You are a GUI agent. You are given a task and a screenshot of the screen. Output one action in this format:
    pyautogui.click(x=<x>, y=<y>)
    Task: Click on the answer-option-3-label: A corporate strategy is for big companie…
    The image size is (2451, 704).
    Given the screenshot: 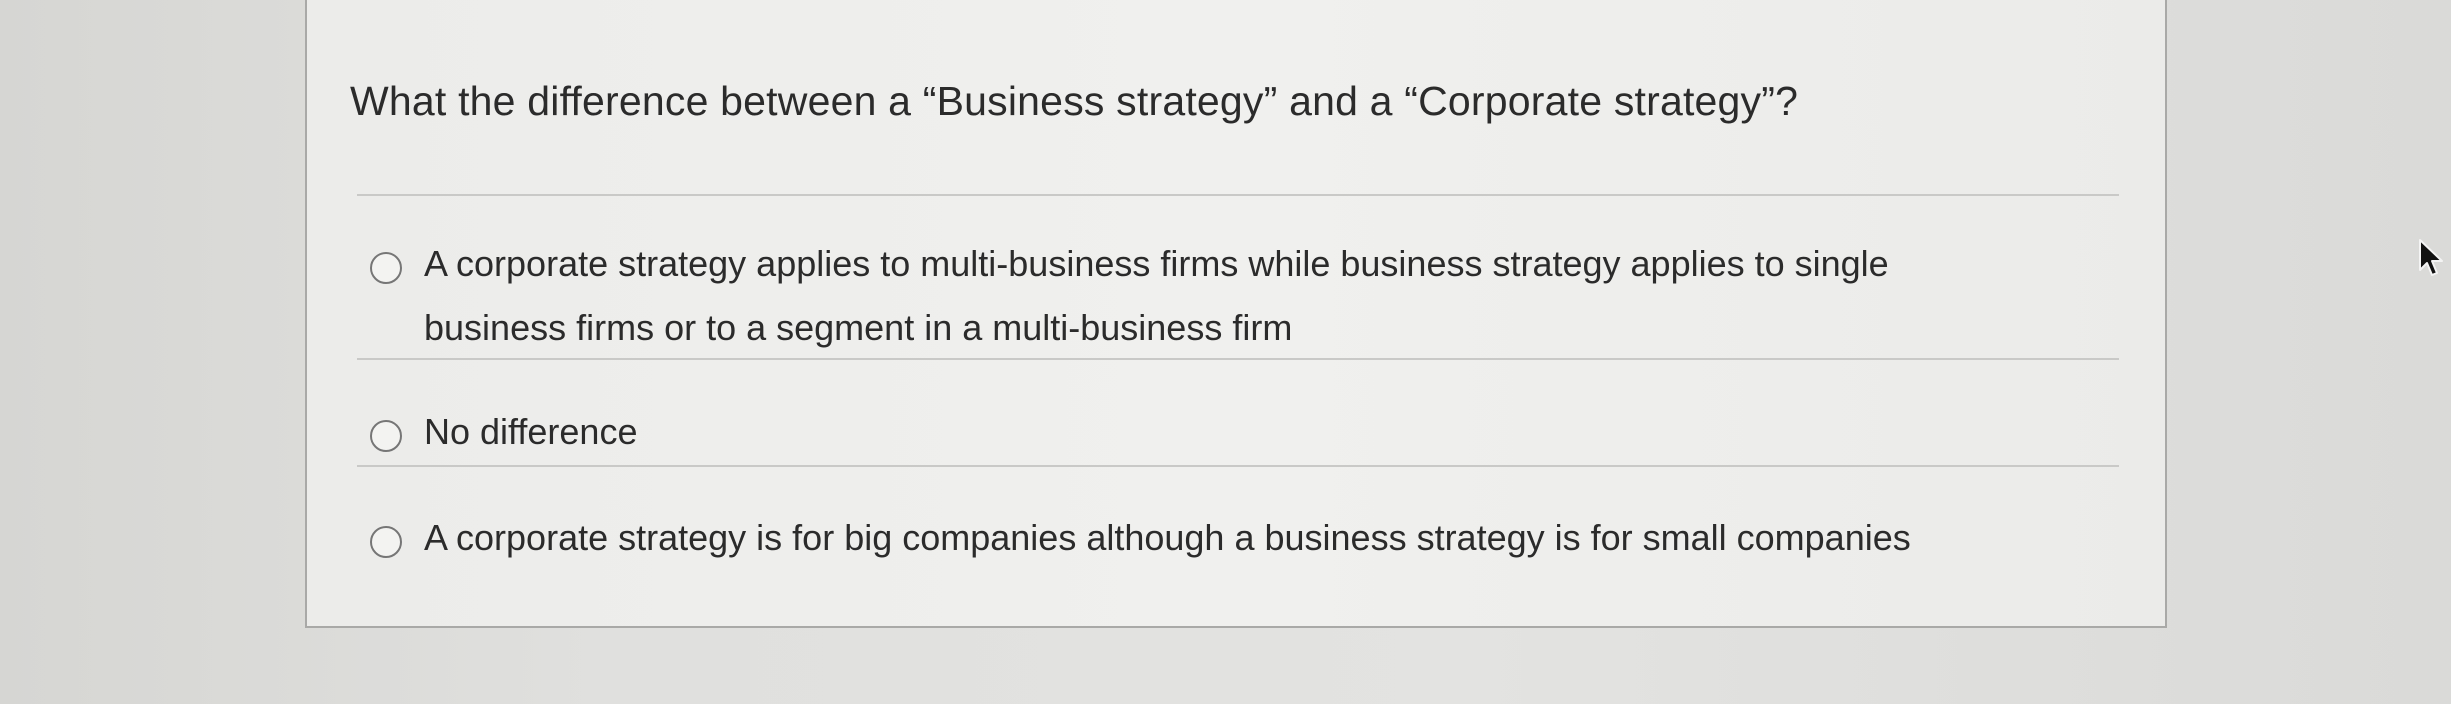 What is the action you would take?
    pyautogui.click(x=1224, y=538)
    